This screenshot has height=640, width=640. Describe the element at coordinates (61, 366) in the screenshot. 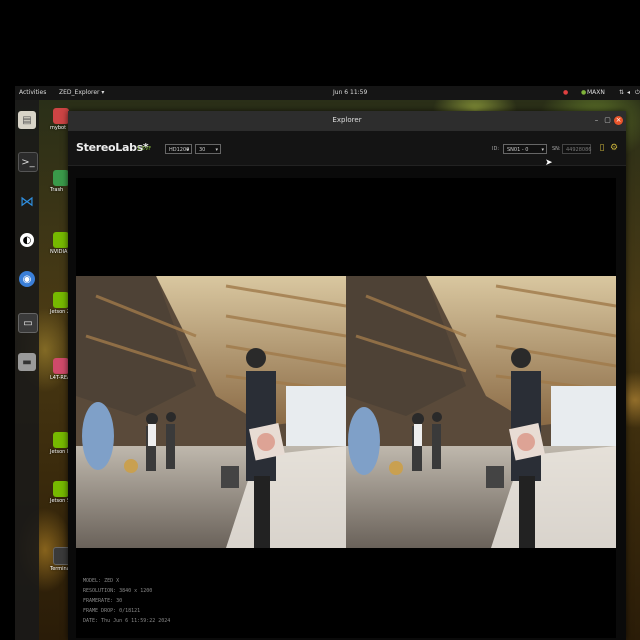

I see `drive-icon` at that location.